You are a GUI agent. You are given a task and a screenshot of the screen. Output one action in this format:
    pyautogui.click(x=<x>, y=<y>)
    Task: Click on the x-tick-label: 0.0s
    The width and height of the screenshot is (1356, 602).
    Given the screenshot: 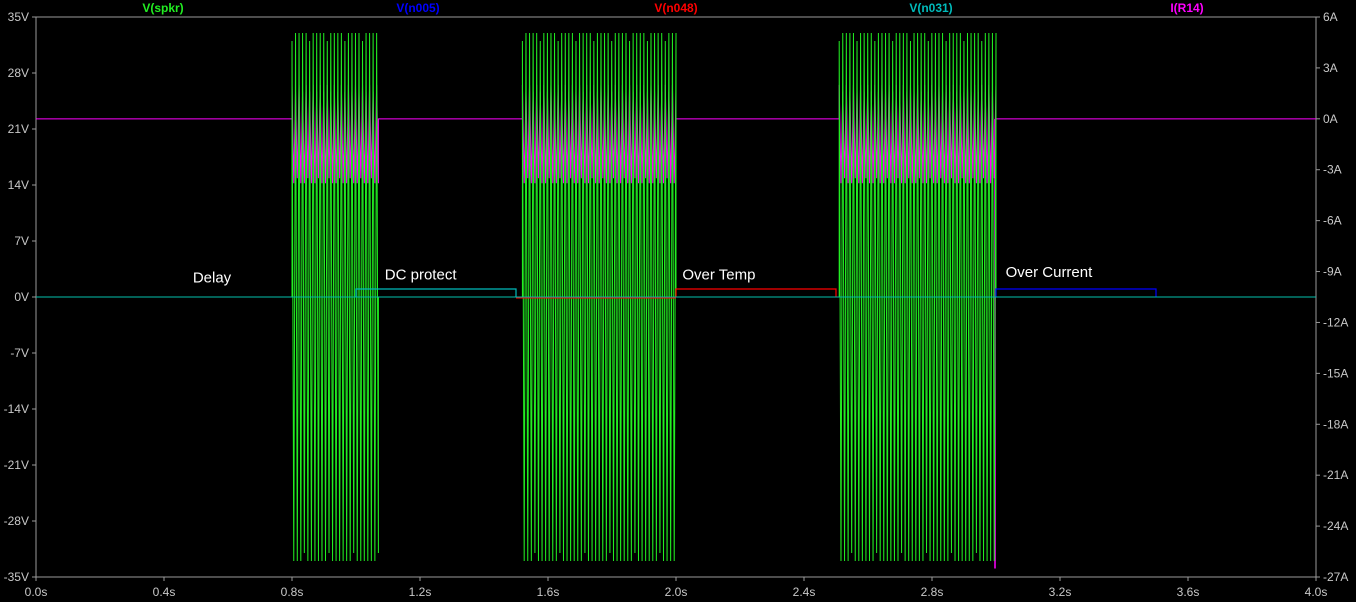 What is the action you would take?
    pyautogui.click(x=36, y=592)
    